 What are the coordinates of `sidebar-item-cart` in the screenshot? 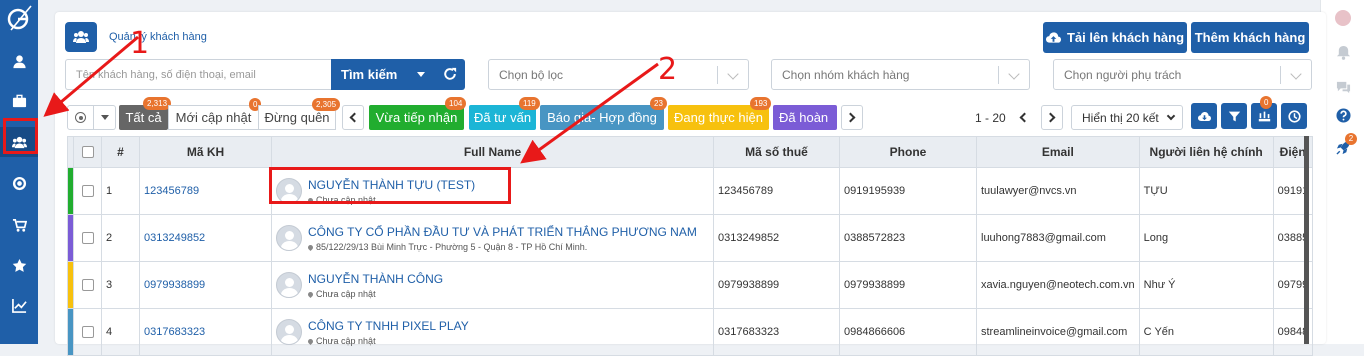 It's located at (19, 225).